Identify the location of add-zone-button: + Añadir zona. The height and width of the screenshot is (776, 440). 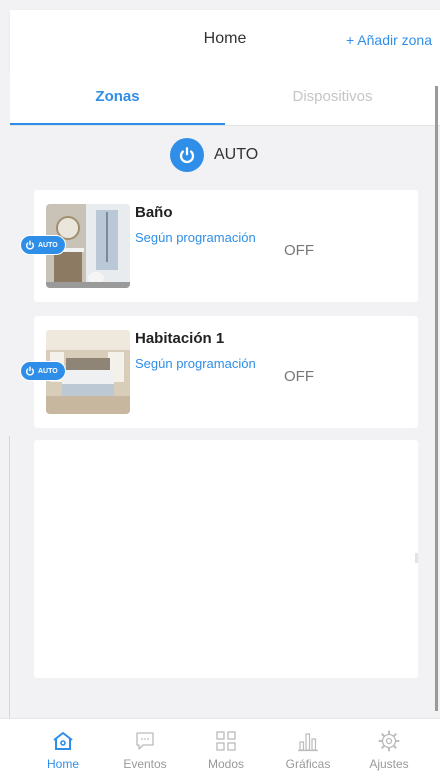
(389, 40).